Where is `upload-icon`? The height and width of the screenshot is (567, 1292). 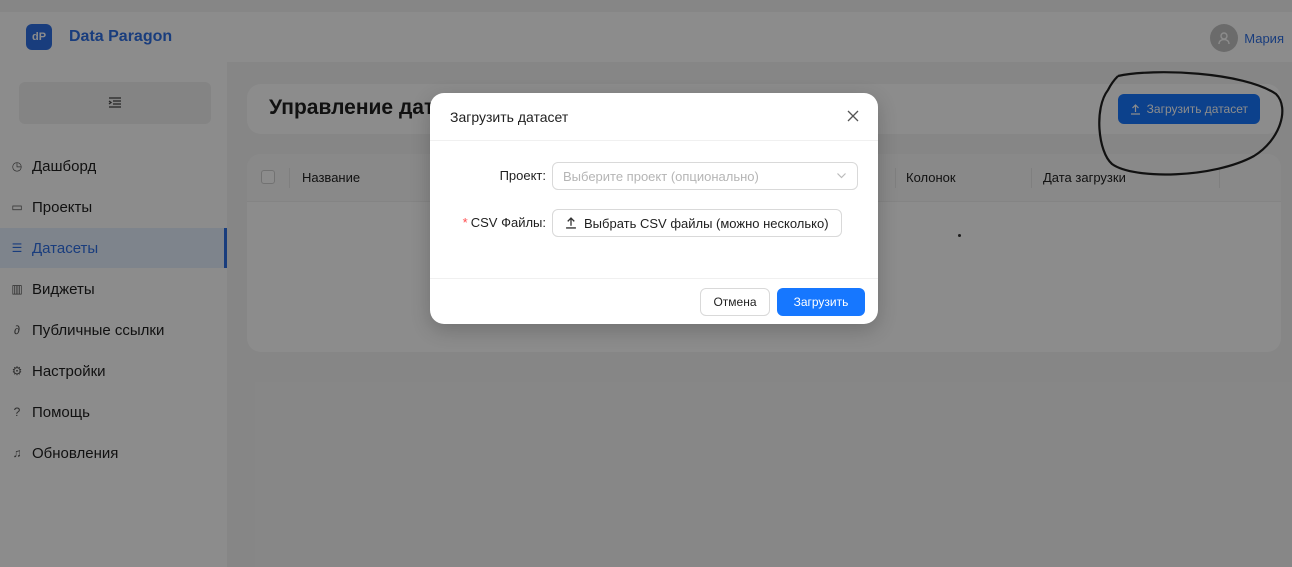 upload-icon is located at coordinates (571, 223).